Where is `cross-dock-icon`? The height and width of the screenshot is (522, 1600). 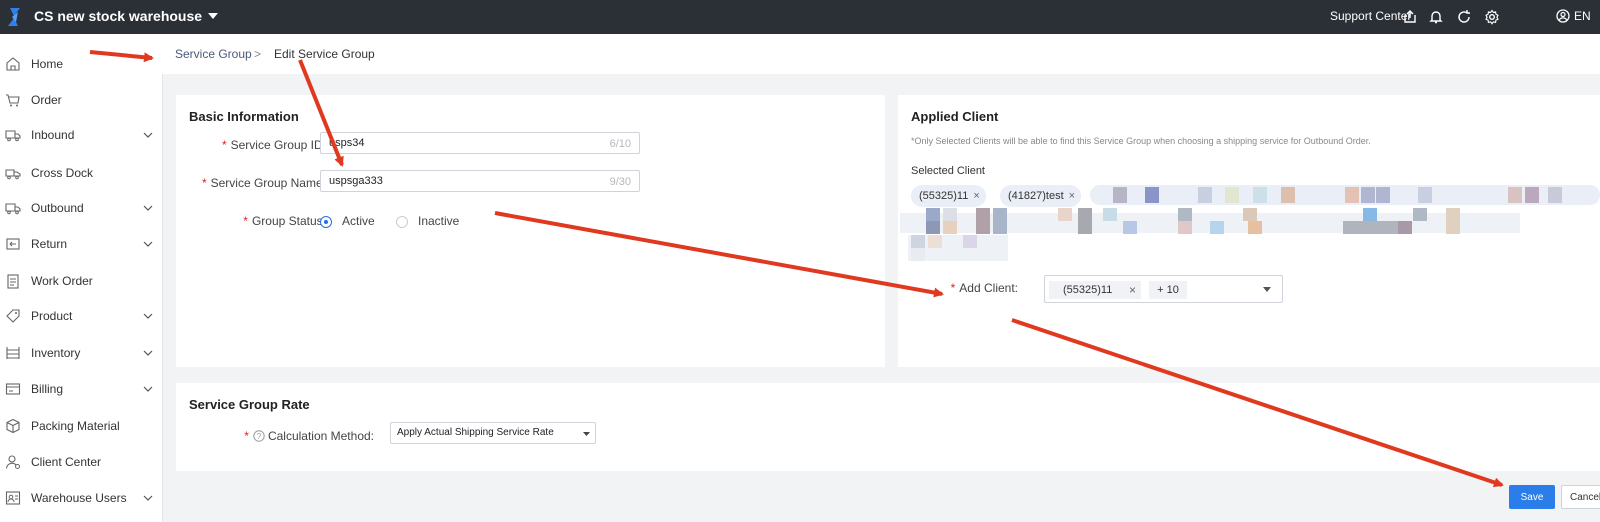
cross-dock-icon is located at coordinates (13, 174).